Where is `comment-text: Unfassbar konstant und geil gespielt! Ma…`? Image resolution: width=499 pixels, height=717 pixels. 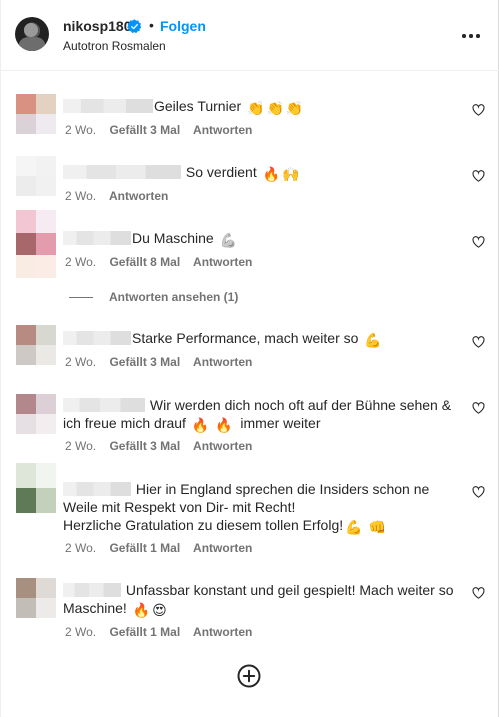 comment-text: Unfassbar konstant und geil gespielt! Ma… is located at coordinates (258, 600).